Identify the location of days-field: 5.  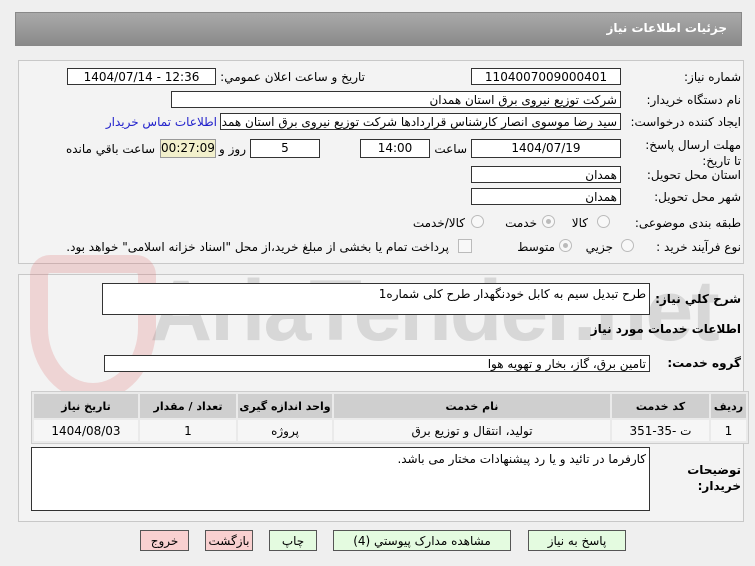
(285, 148).